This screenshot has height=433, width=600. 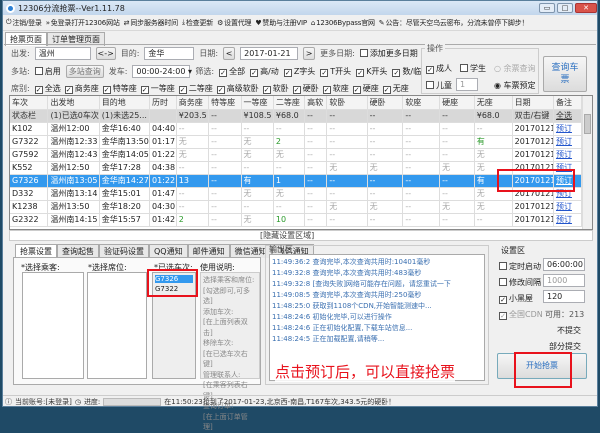 What do you see at coordinates (564, 296) in the screenshot?
I see `blackroom-input: 120` at bounding box center [564, 296].